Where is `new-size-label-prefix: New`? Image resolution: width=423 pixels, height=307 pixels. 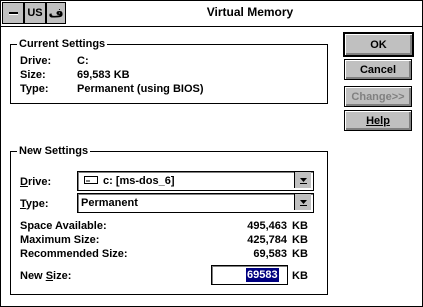 new-size-label-prefix: New is located at coordinates (33, 276).